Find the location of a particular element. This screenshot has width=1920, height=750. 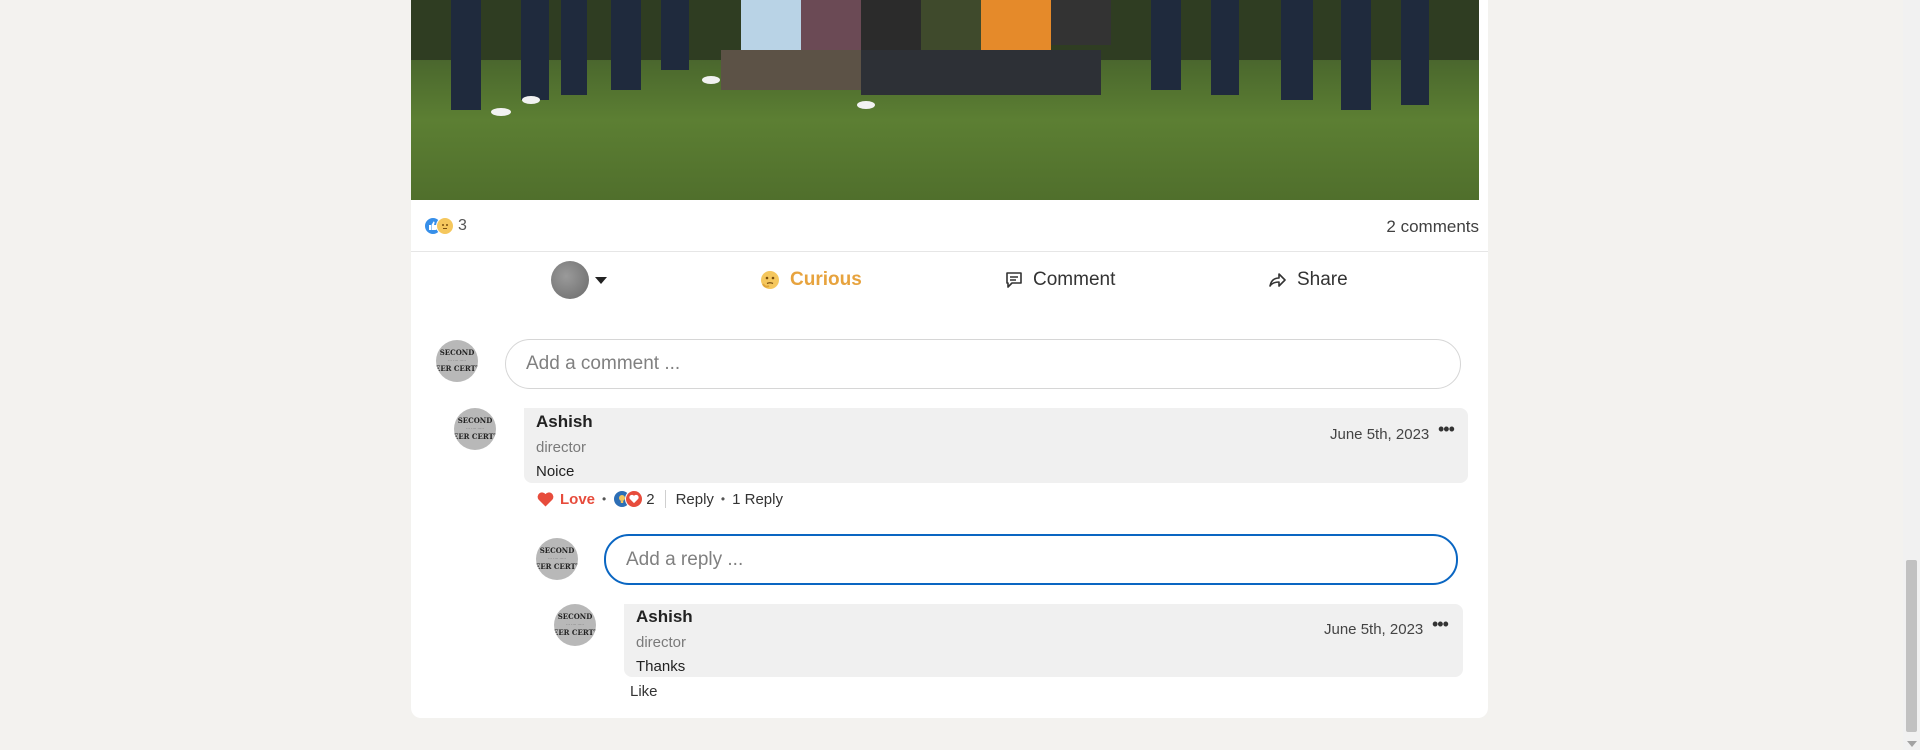

comment-author-headline: director is located at coordinates (561, 447).